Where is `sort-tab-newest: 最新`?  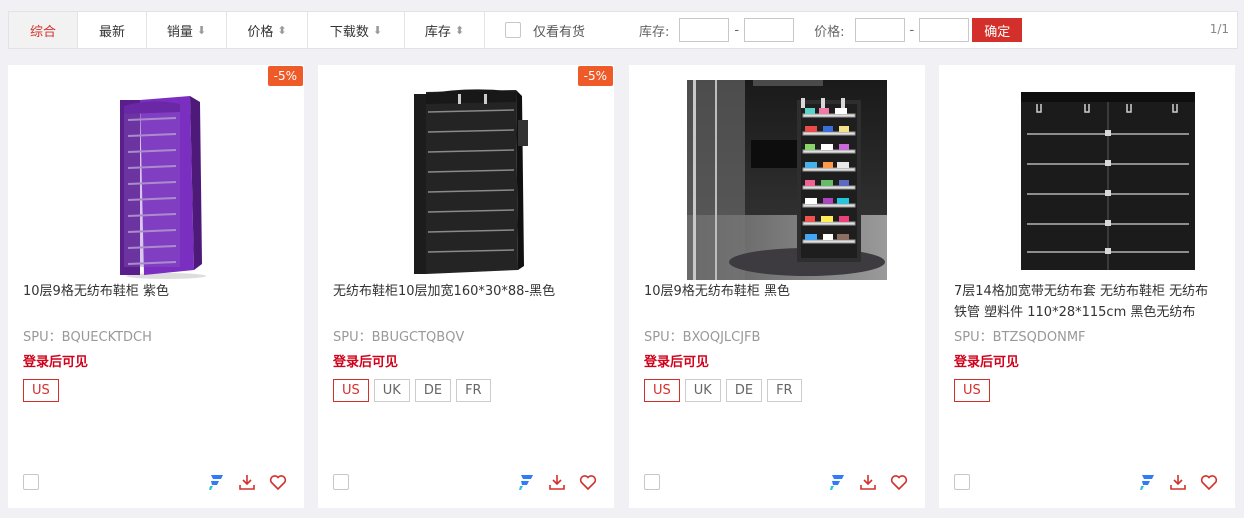
sort-tab-newest: 最新 is located at coordinates (112, 30).